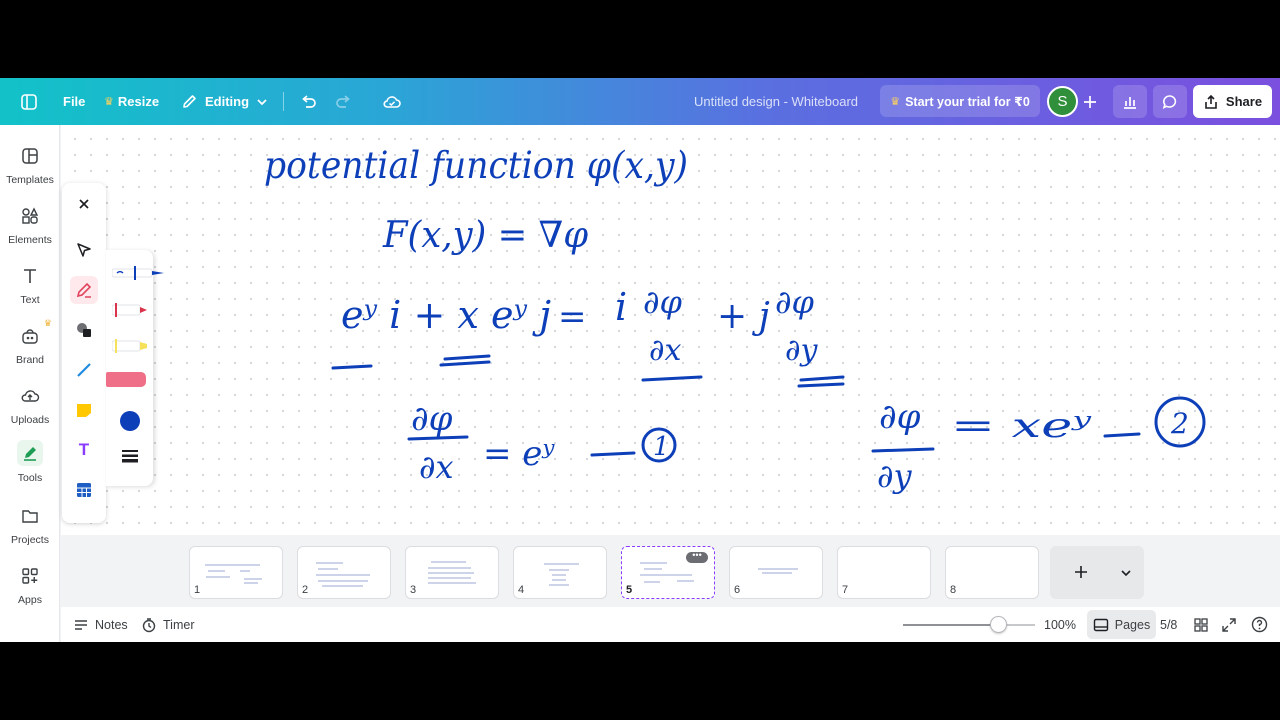 Image resolution: width=1280 pixels, height=720 pixels. What do you see at coordinates (29, 101) in the screenshot?
I see `sidebar-toggle-icon` at bounding box center [29, 101].